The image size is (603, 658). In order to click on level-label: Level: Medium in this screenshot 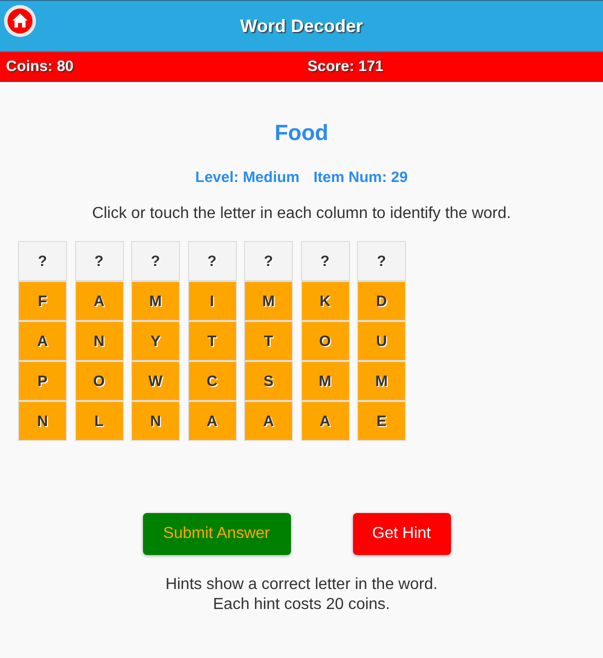, I will do `click(247, 178)`.